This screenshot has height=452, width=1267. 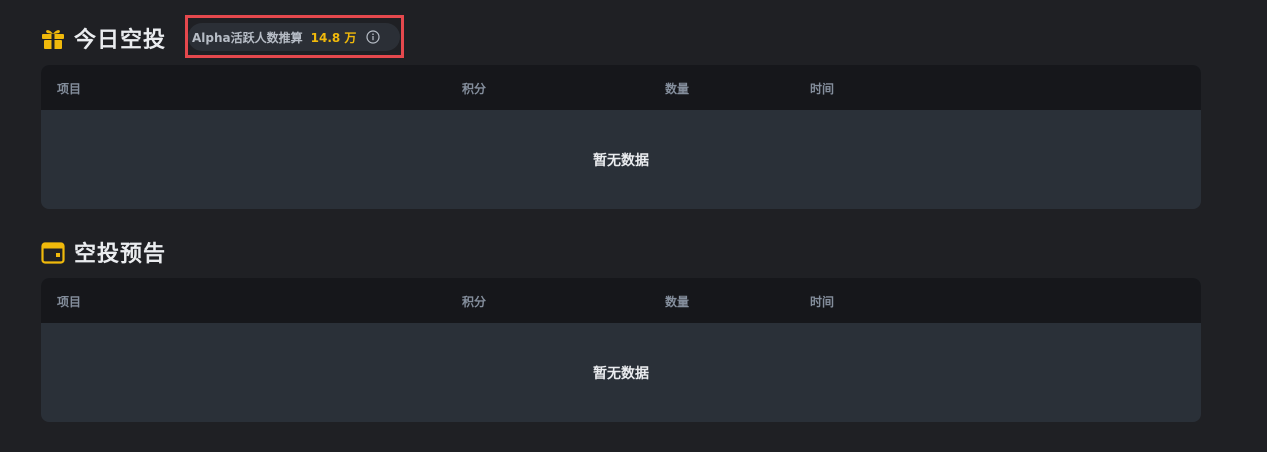 What do you see at coordinates (110, 449) in the screenshot?
I see `next-section-header-partial` at bounding box center [110, 449].